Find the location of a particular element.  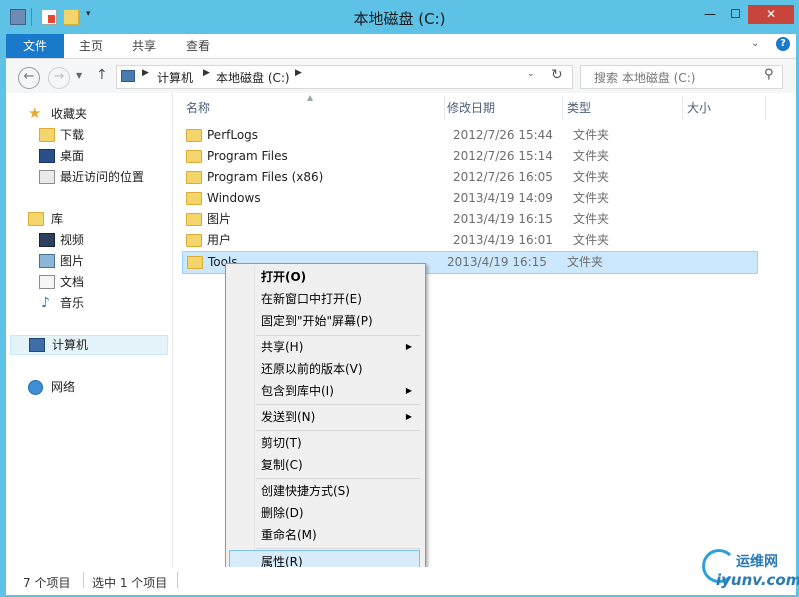

menu-label: 创建快捷方式(S) is located at coordinates (305, 491).